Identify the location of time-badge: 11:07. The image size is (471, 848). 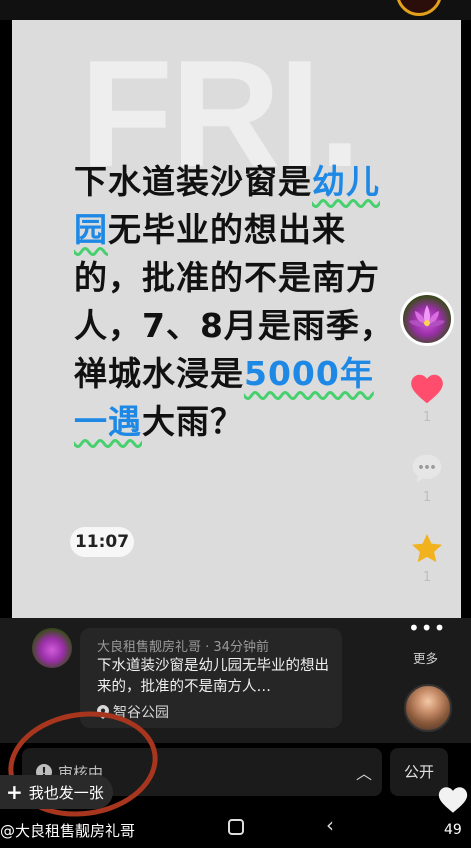
(102, 542).